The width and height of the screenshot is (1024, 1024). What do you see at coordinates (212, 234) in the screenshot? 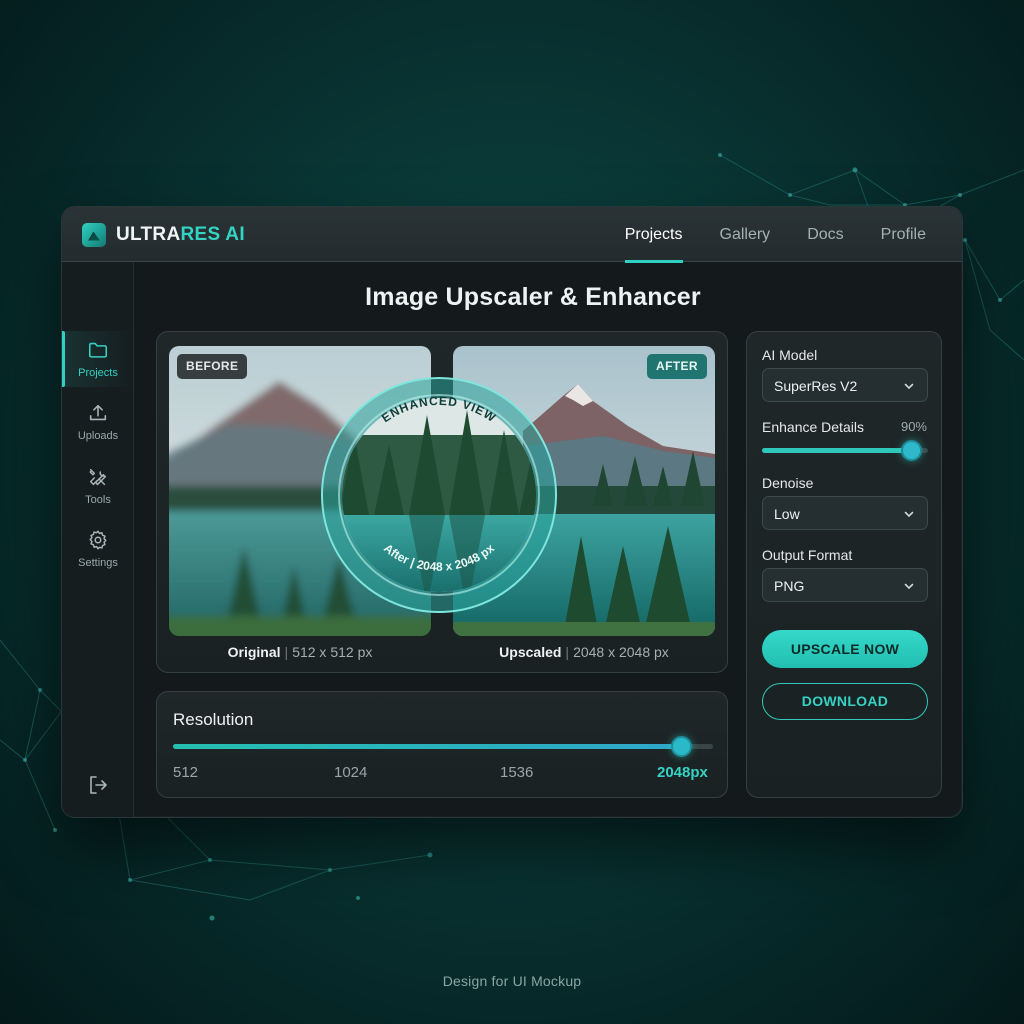
I see `brand-name-accent: RES AI` at bounding box center [212, 234].